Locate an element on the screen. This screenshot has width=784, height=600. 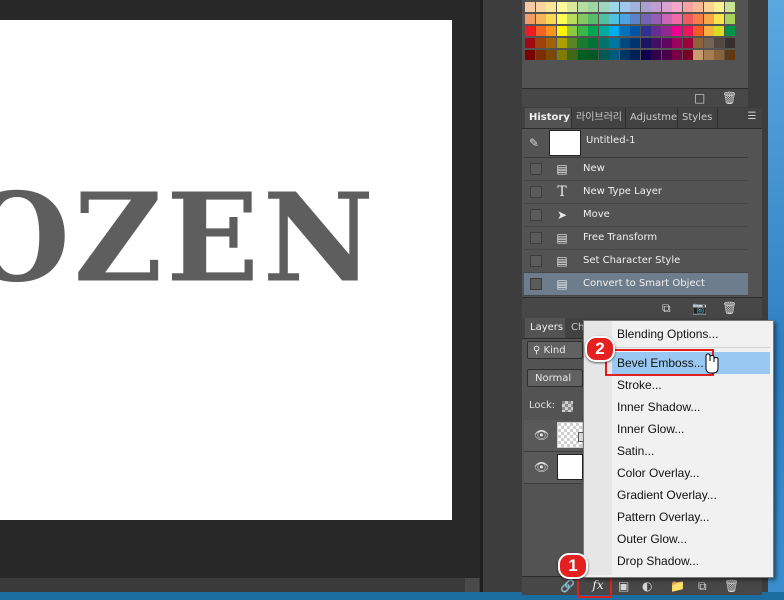
link-layers-icon: 🔗 is located at coordinates (567, 586).